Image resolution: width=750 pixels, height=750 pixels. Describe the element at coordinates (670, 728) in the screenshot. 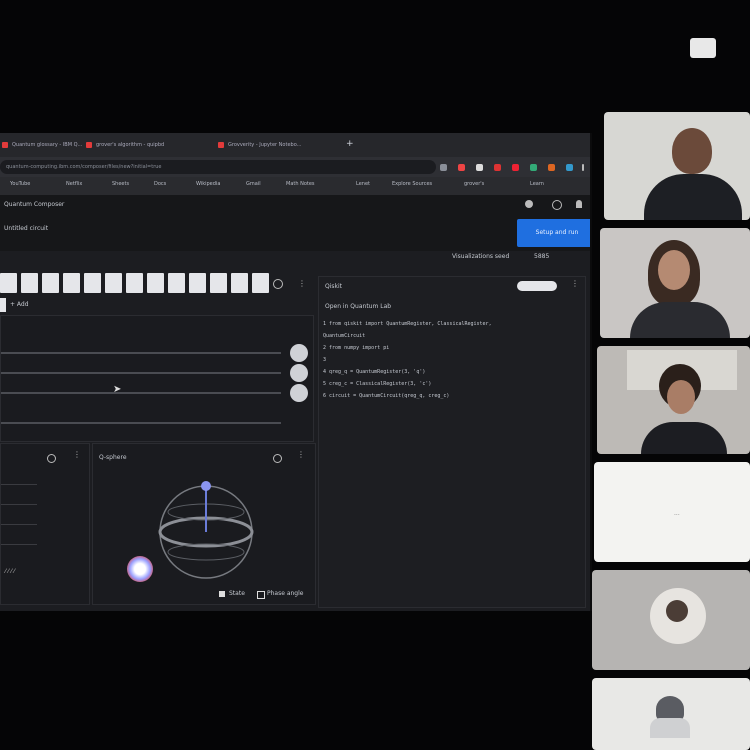

I see `avatar-body` at that location.